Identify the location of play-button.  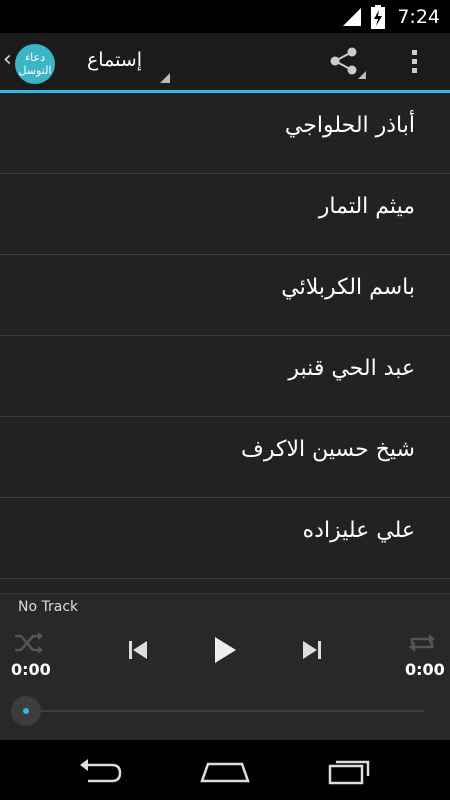
(224, 650).